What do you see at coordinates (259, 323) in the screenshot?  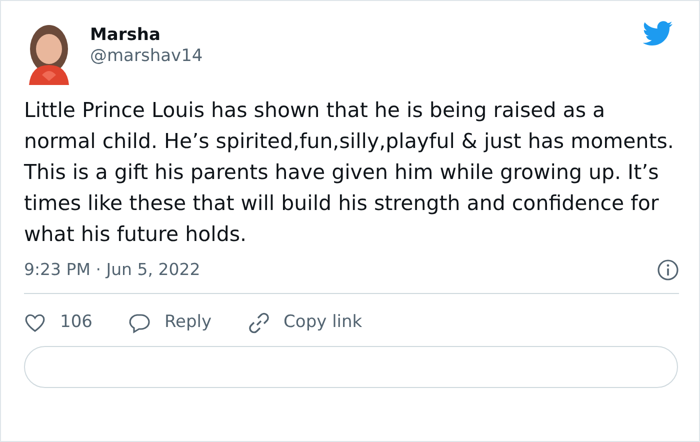 I see `link-icon` at bounding box center [259, 323].